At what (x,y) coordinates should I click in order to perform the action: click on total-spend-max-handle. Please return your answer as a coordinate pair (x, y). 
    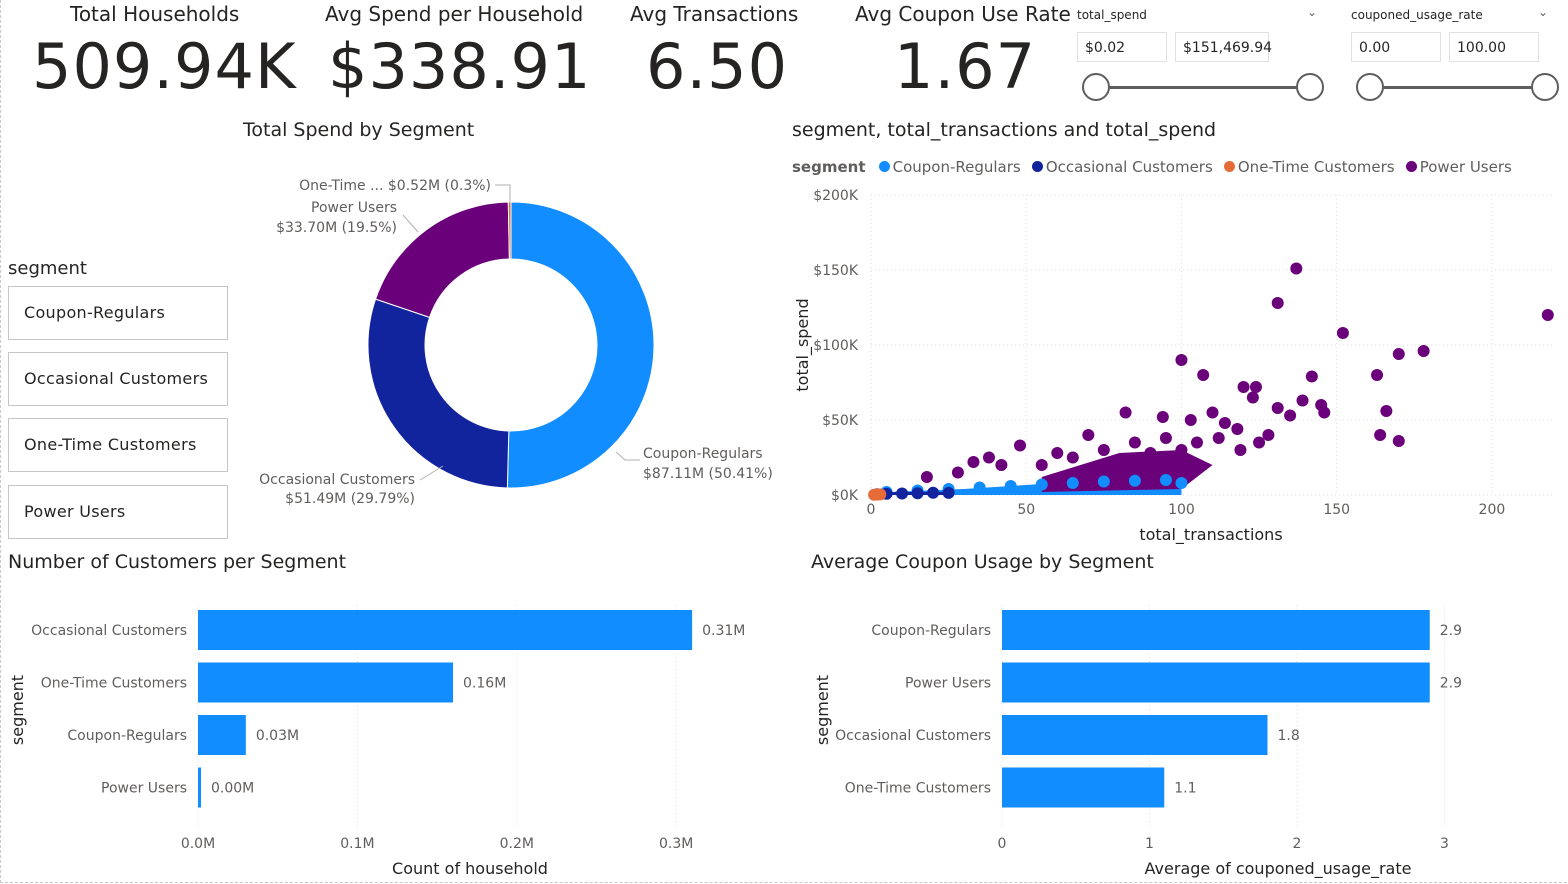
    Looking at the image, I should click on (1310, 87).